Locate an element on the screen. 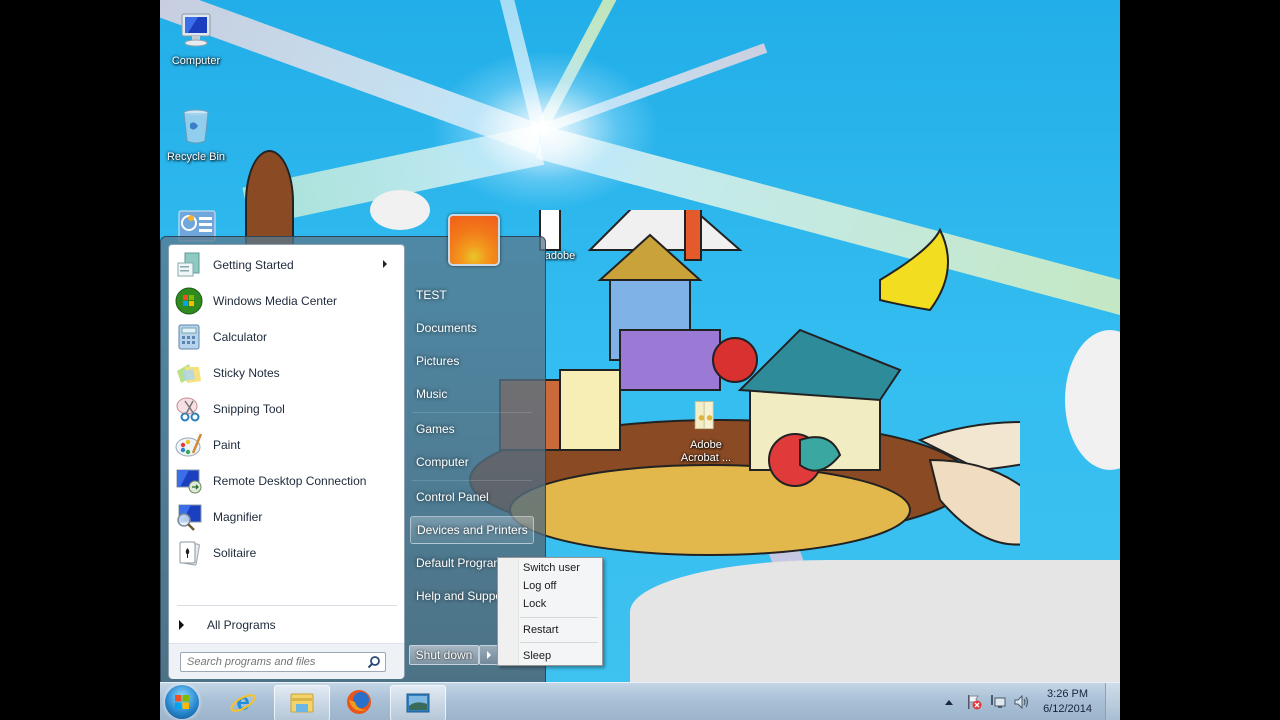 The width and height of the screenshot is (1280, 720). taskbar-picture-viewer is located at coordinates (418, 702).